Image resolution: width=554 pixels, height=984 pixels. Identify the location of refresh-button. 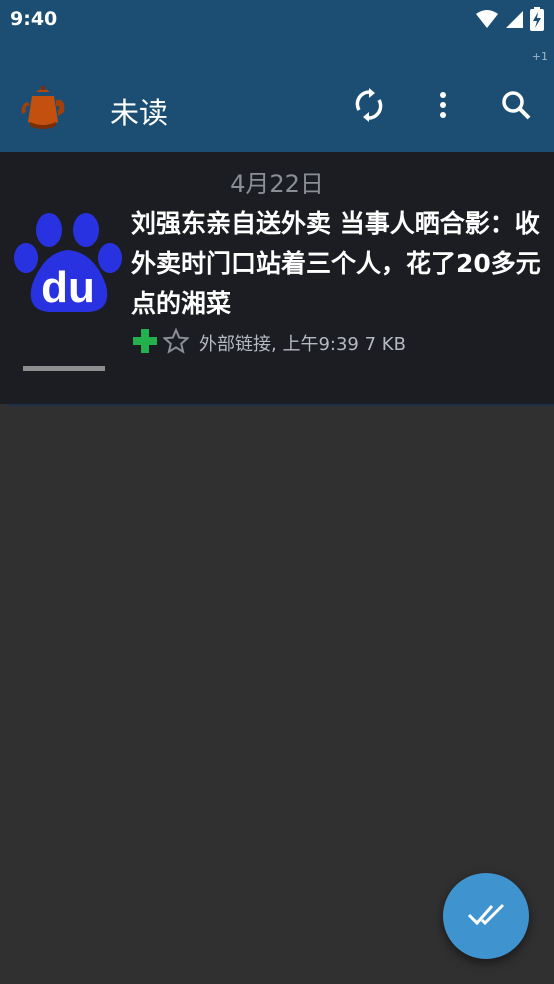
(369, 107).